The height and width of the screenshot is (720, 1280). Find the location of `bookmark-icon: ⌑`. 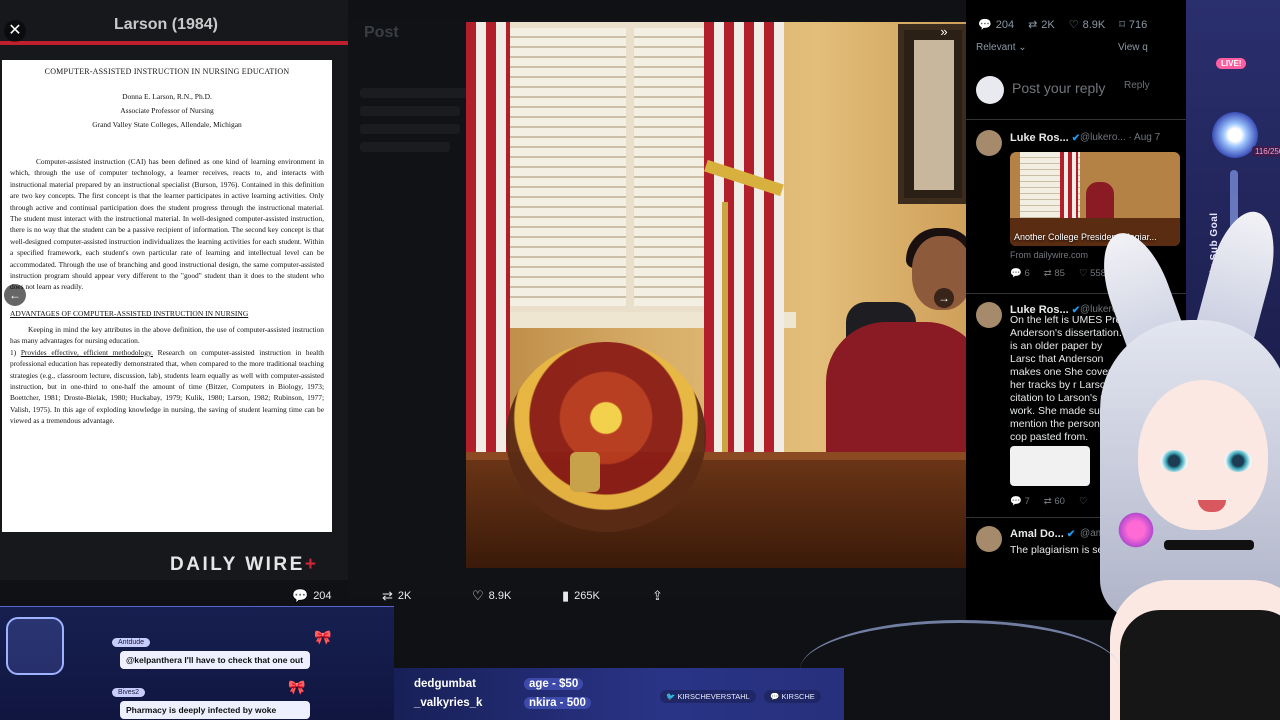

bookmark-icon: ⌑ is located at coordinates (1122, 25).